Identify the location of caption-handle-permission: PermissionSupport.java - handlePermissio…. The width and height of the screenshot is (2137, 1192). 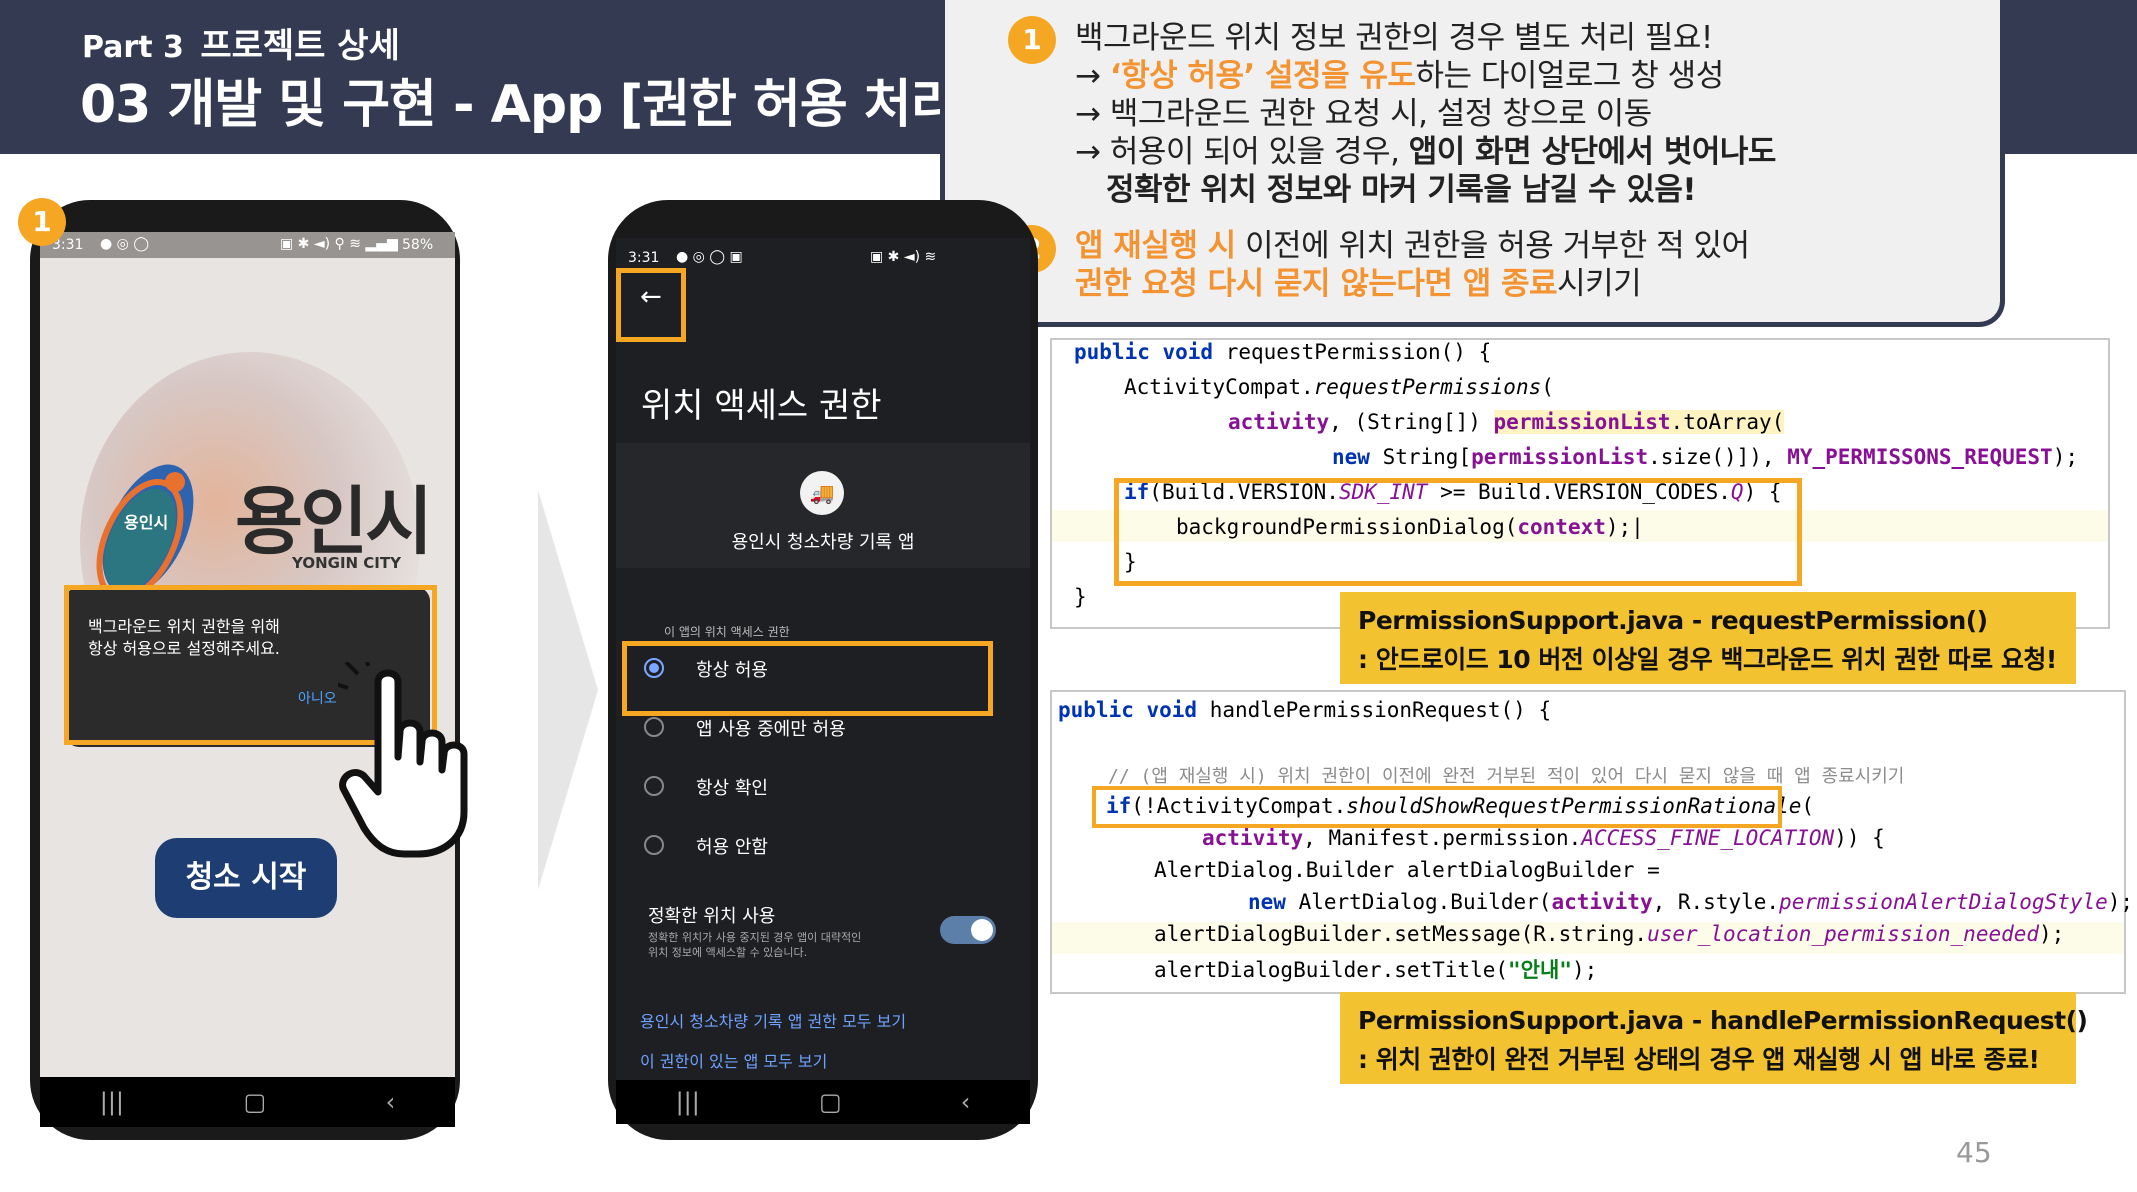
(1714, 1038).